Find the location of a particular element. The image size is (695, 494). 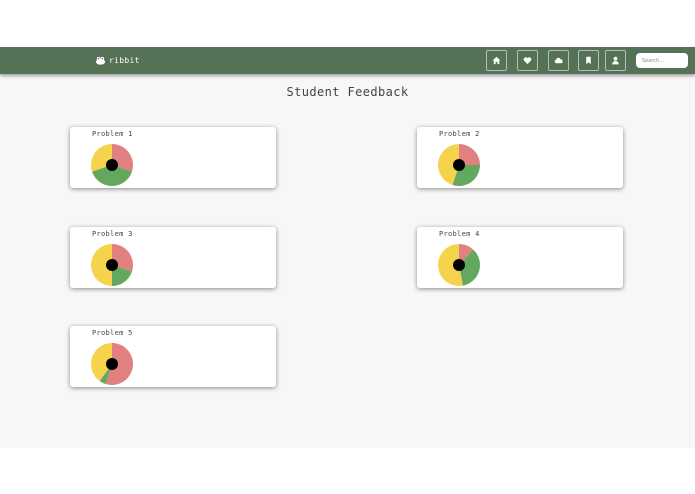

bookmark-icon is located at coordinates (588, 60).